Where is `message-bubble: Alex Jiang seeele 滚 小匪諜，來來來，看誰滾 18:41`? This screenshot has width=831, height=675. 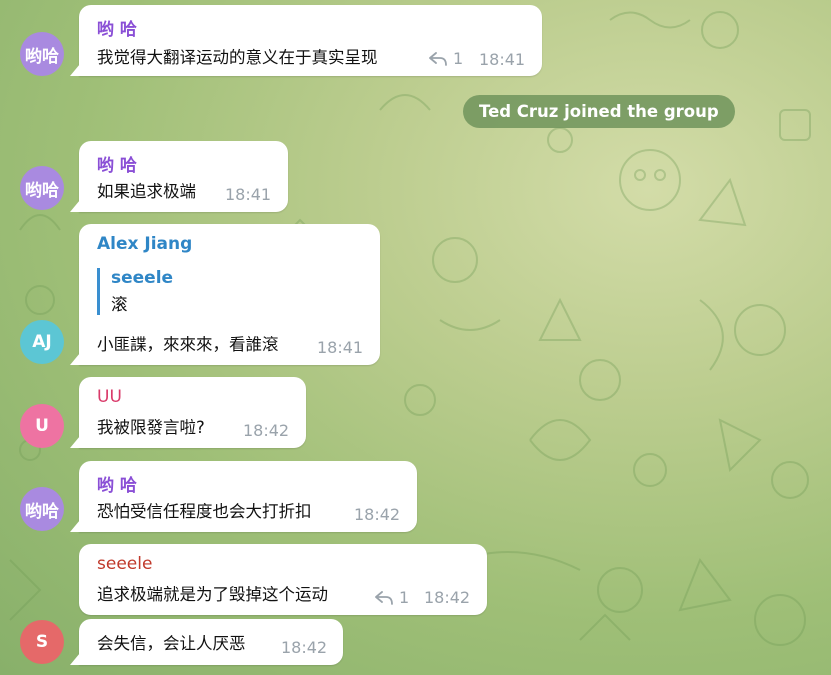
message-bubble: Alex Jiang seeele 滚 小匪諜，來來來，看誰滾 18:41 is located at coordinates (229, 294).